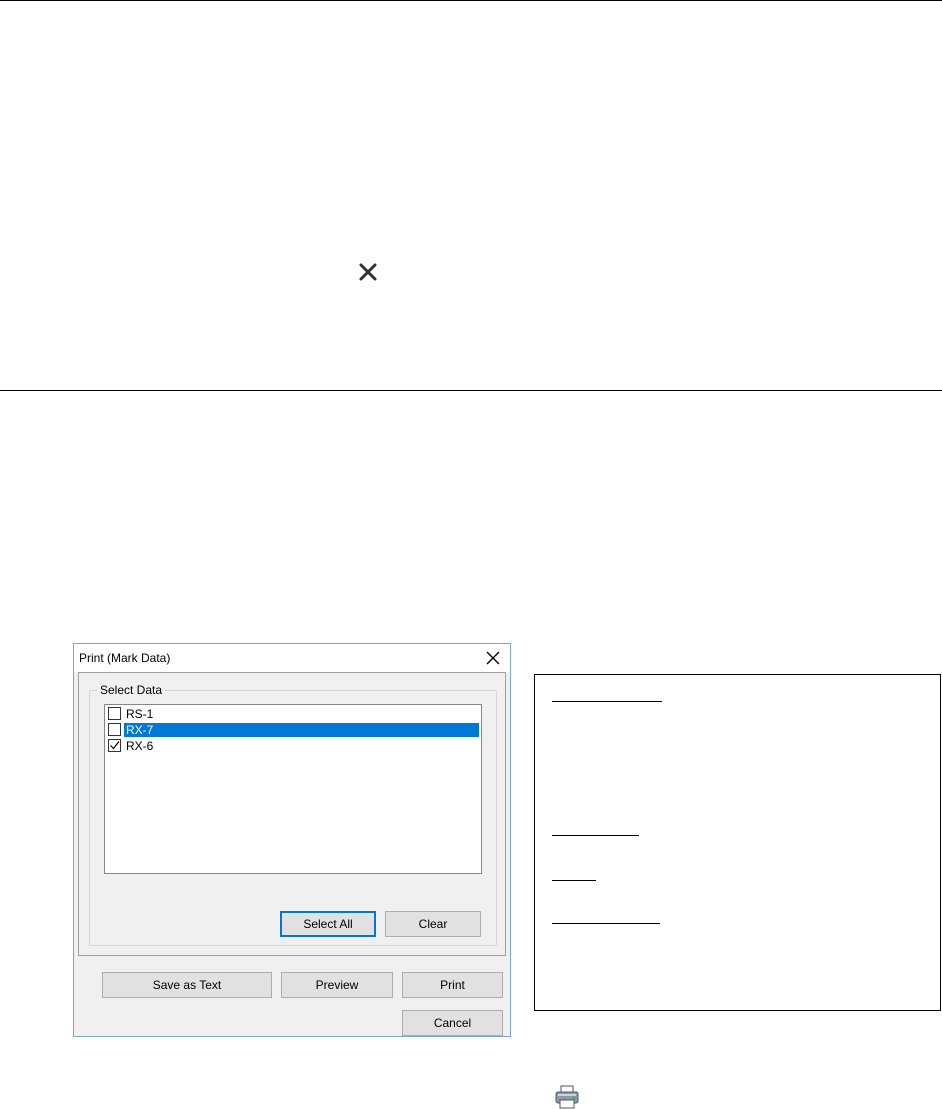 The width and height of the screenshot is (942, 1109). Describe the element at coordinates (140, 746) in the screenshot. I see `list-item-label: RX-6` at that location.